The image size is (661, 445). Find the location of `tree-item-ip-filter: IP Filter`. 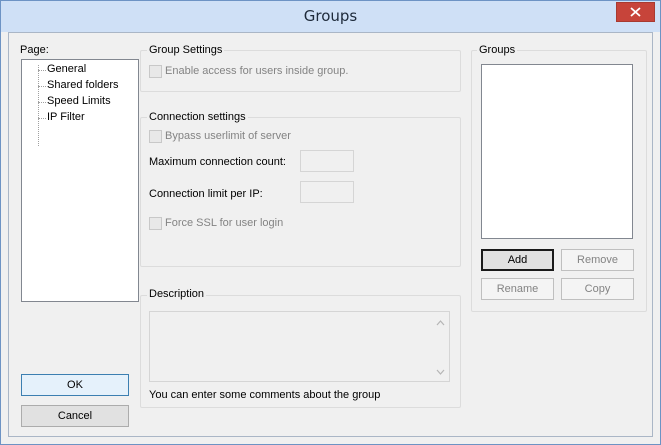

tree-item-ip-filter: IP Filter is located at coordinates (66, 117).